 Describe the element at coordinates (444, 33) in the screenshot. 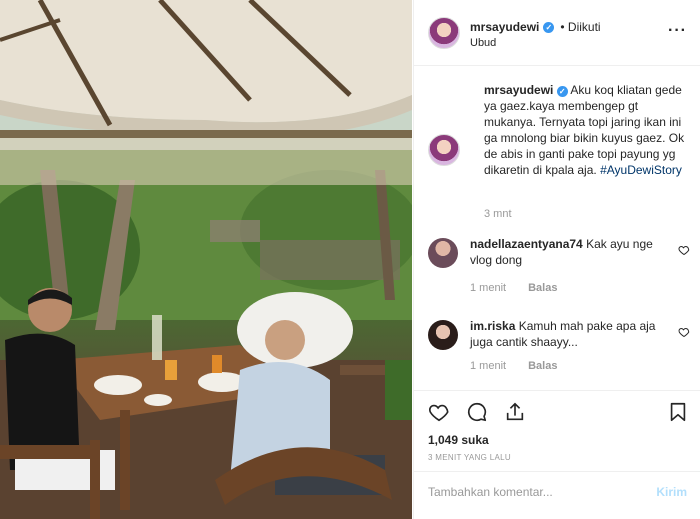

I see `author-avatar` at that location.